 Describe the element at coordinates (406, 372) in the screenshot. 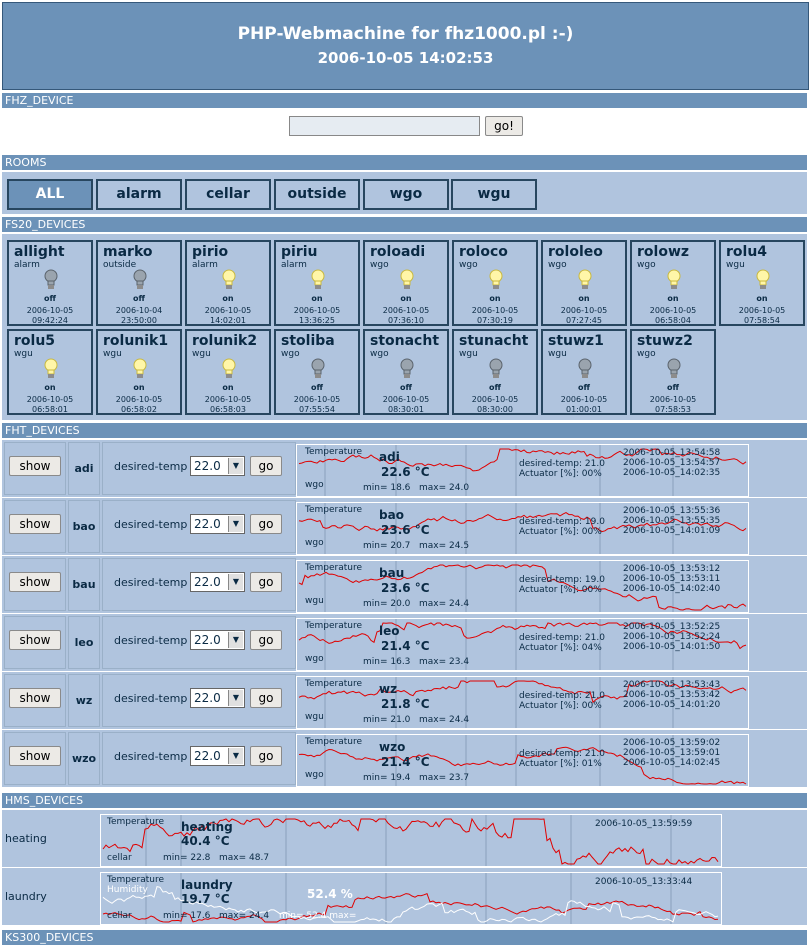

I see `fs20-device-stonacht: stonacht wgo off 2006-10-05 08:30:01` at that location.